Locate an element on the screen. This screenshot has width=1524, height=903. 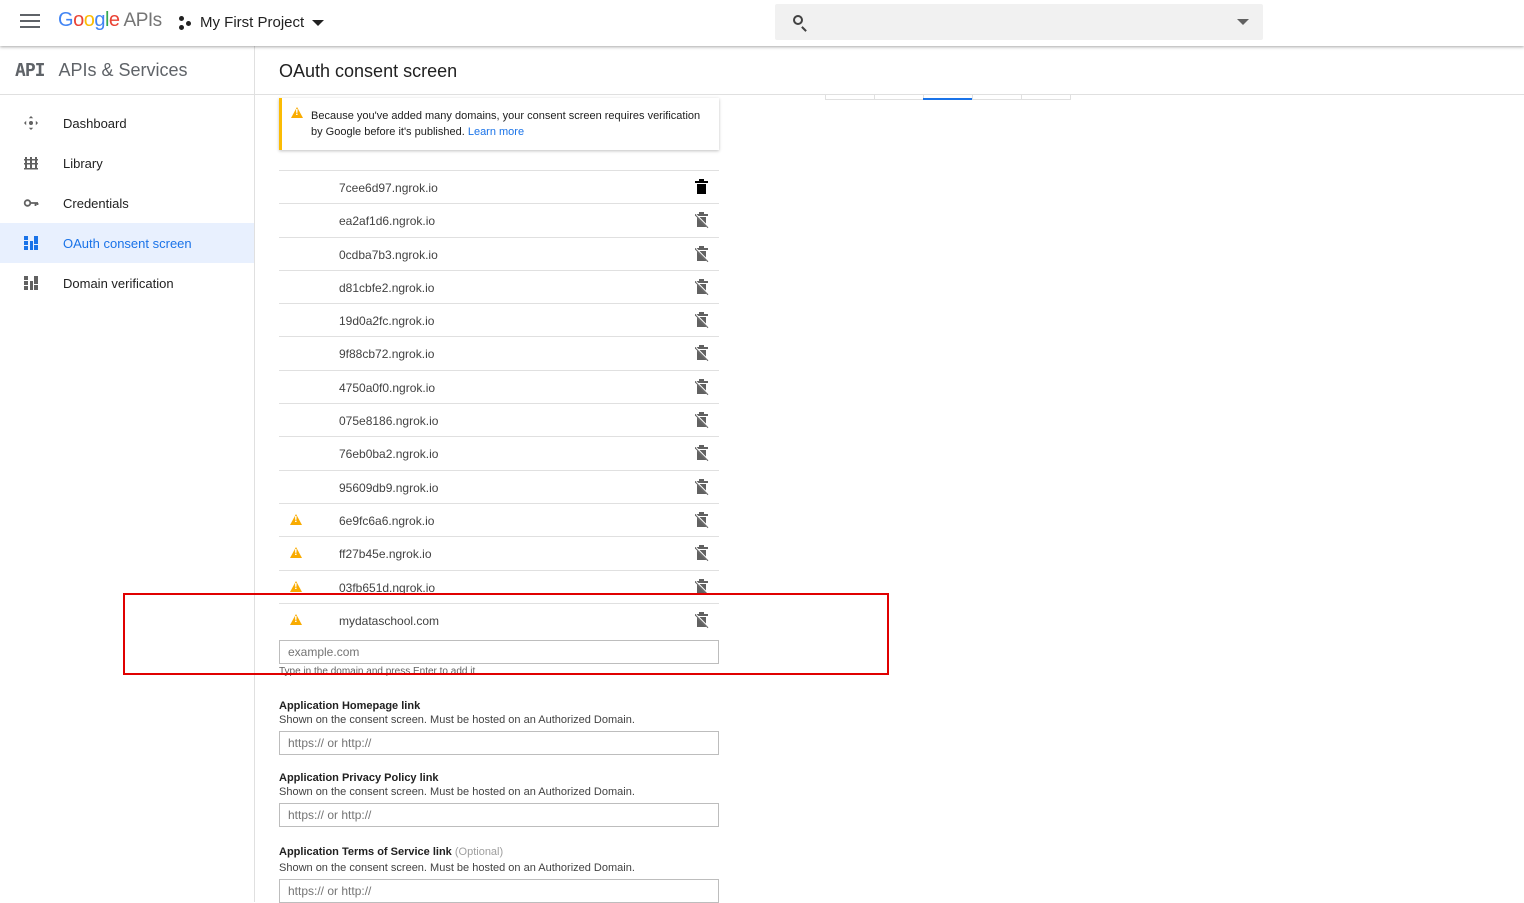
google-apis-logo: Google APIs is located at coordinates (110, 20).